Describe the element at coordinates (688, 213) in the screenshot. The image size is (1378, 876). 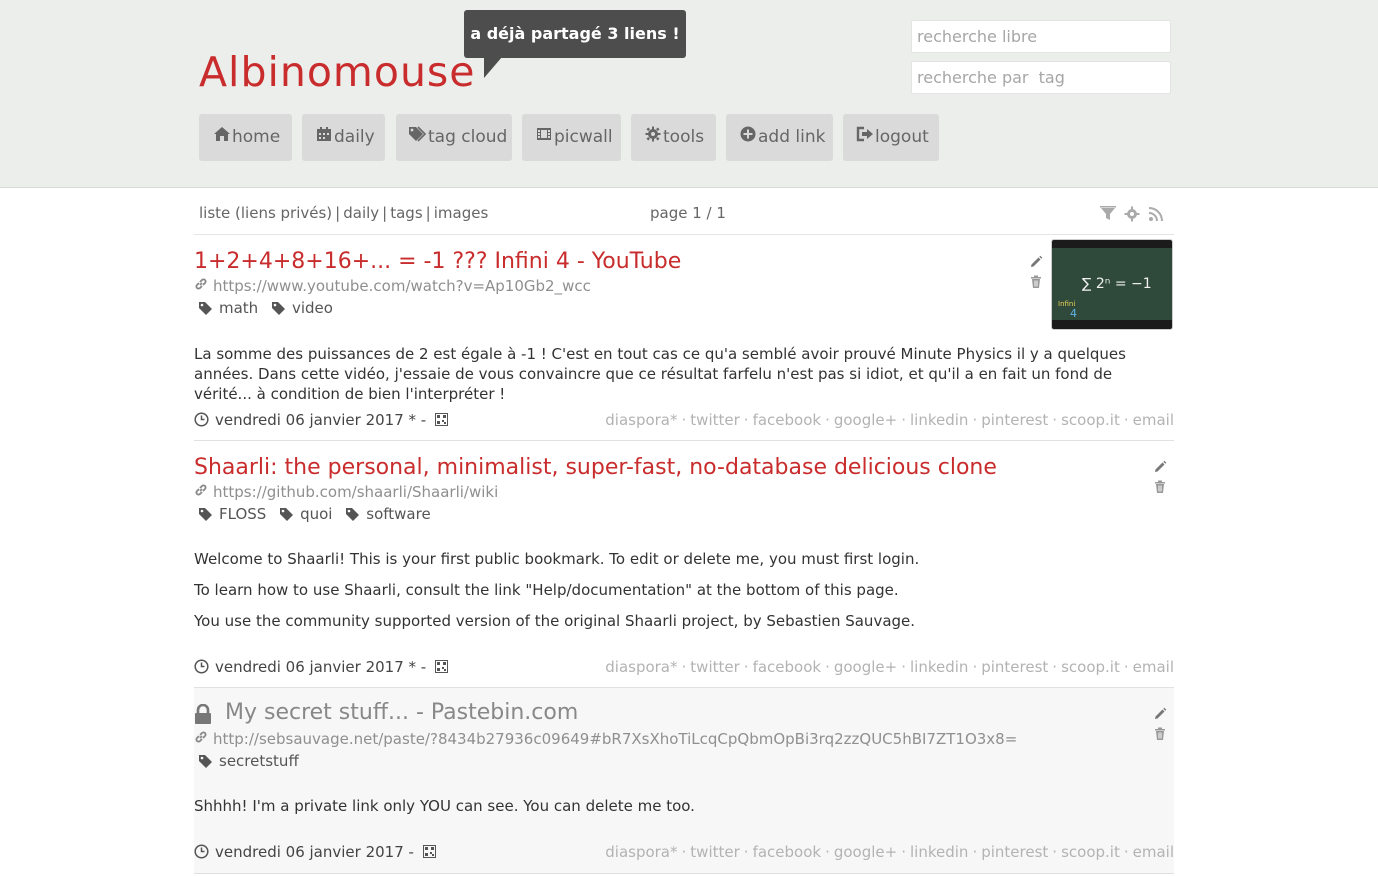
I see `pagination: page 1 / 1` at that location.